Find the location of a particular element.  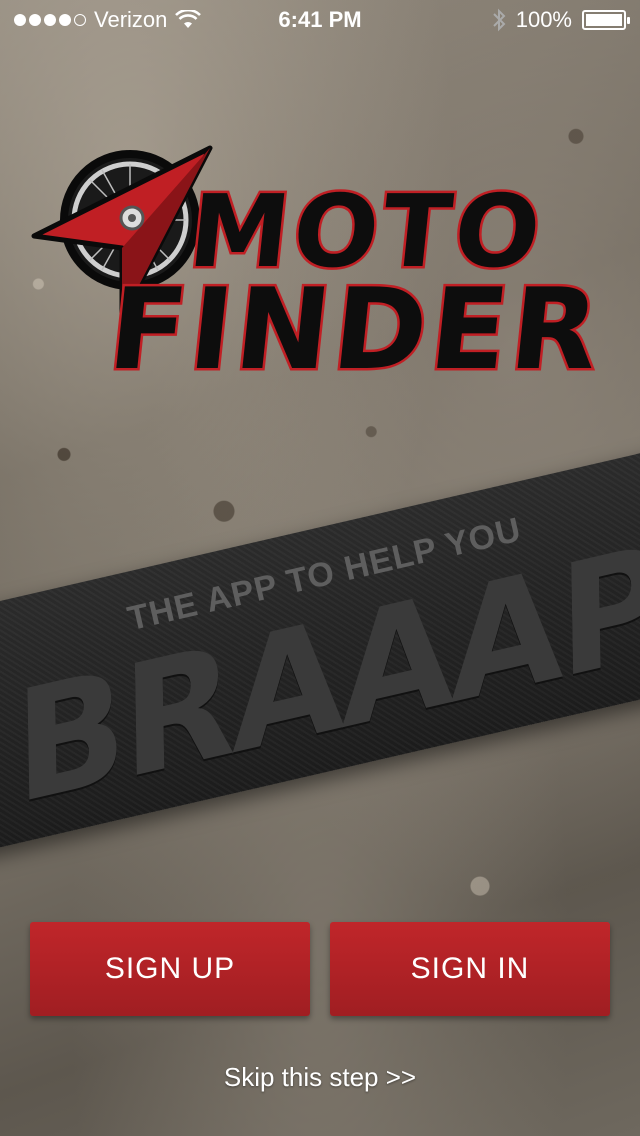

skip-step-link: Skip this step >> is located at coordinates (320, 1077).